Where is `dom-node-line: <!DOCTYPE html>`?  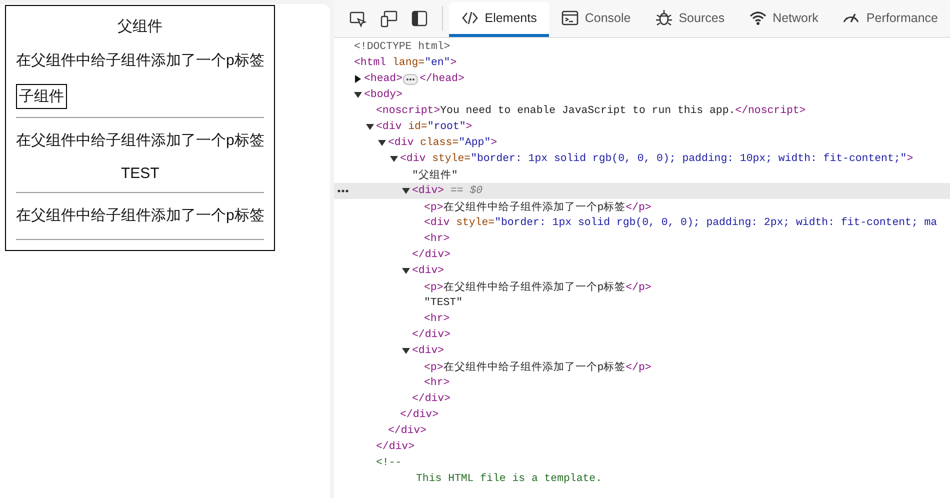
dom-node-line: <!DOCTYPE html> is located at coordinates (402, 47).